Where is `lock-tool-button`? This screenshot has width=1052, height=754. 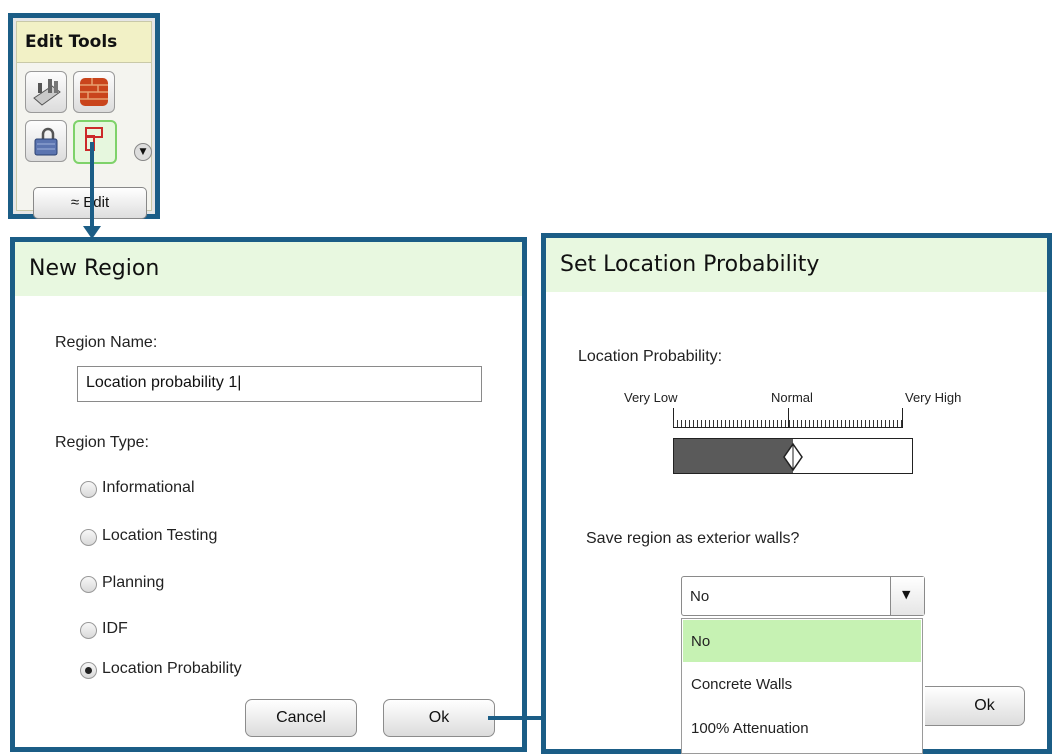
lock-tool-button is located at coordinates (46, 141).